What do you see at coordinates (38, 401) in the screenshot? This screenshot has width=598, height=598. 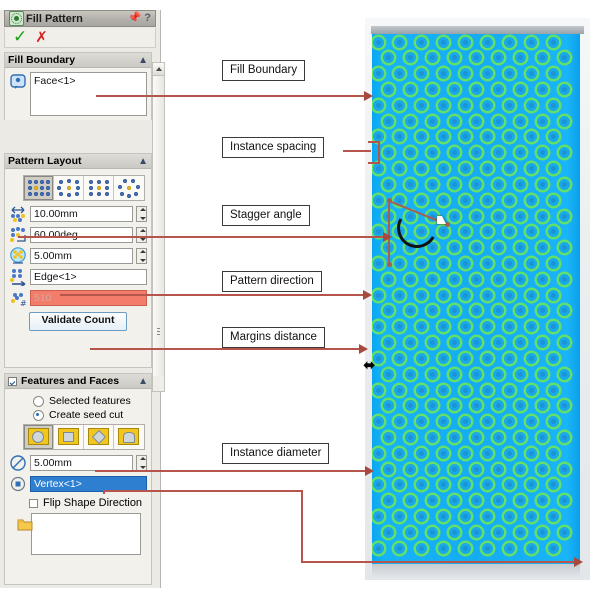 I see `radio-selected-features` at bounding box center [38, 401].